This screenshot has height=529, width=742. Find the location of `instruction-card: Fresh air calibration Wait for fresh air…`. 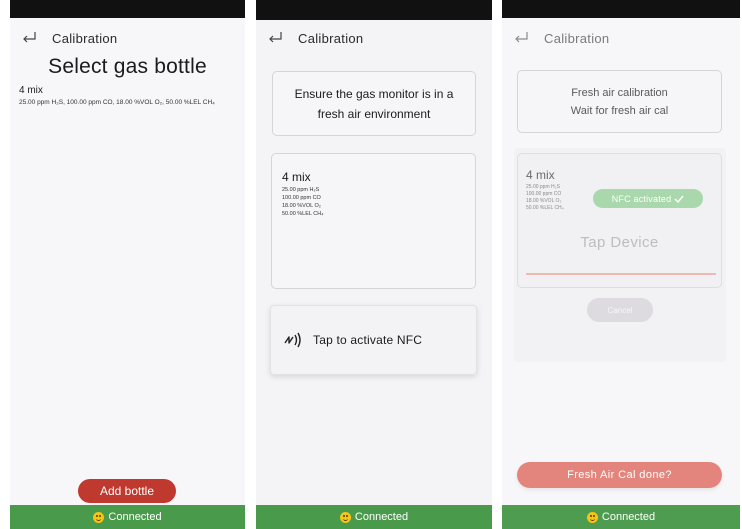

instruction-card: Fresh air calibration Wait for fresh air… is located at coordinates (619, 101).